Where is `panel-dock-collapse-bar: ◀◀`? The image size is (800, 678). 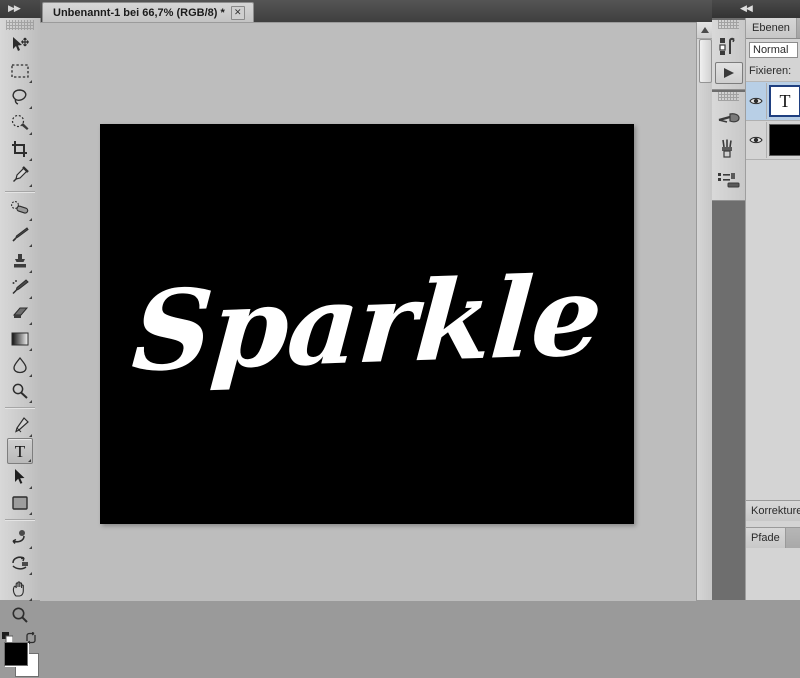 panel-dock-collapse-bar: ◀◀ is located at coordinates (756, 9).